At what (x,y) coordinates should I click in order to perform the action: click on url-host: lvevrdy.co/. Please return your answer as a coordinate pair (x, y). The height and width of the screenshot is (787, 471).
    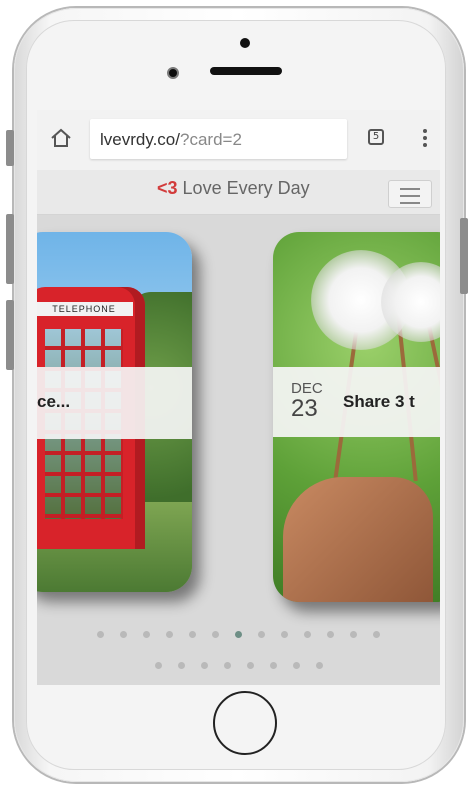
    Looking at the image, I should click on (140, 139).